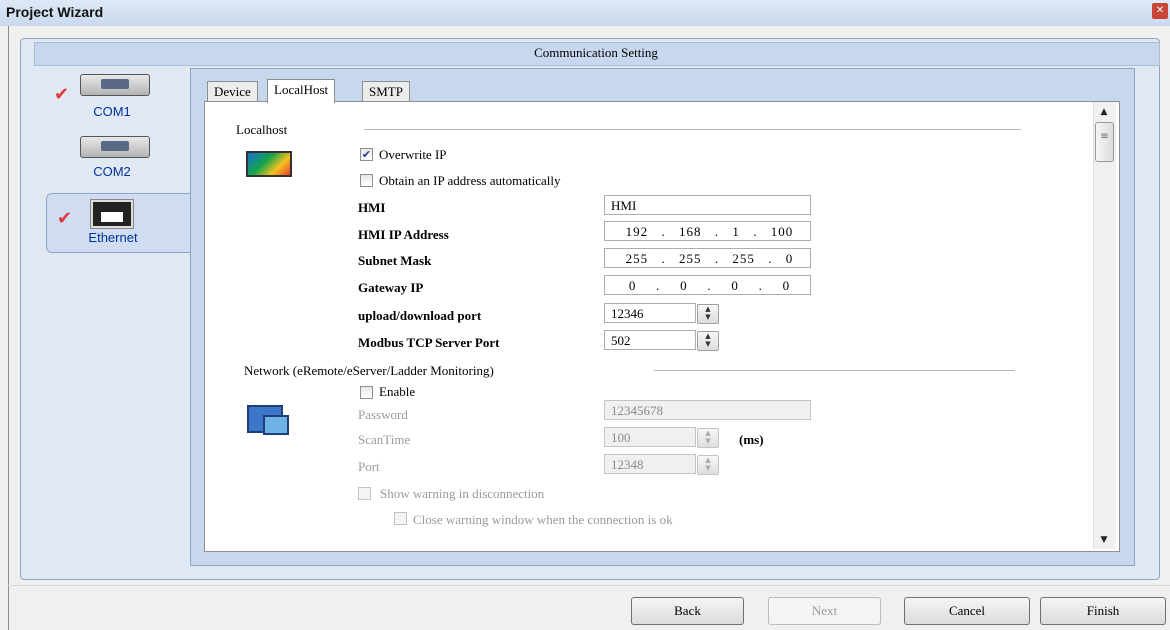 The width and height of the screenshot is (1170, 630). Describe the element at coordinates (369, 466) in the screenshot. I see `port-label: Port` at that location.